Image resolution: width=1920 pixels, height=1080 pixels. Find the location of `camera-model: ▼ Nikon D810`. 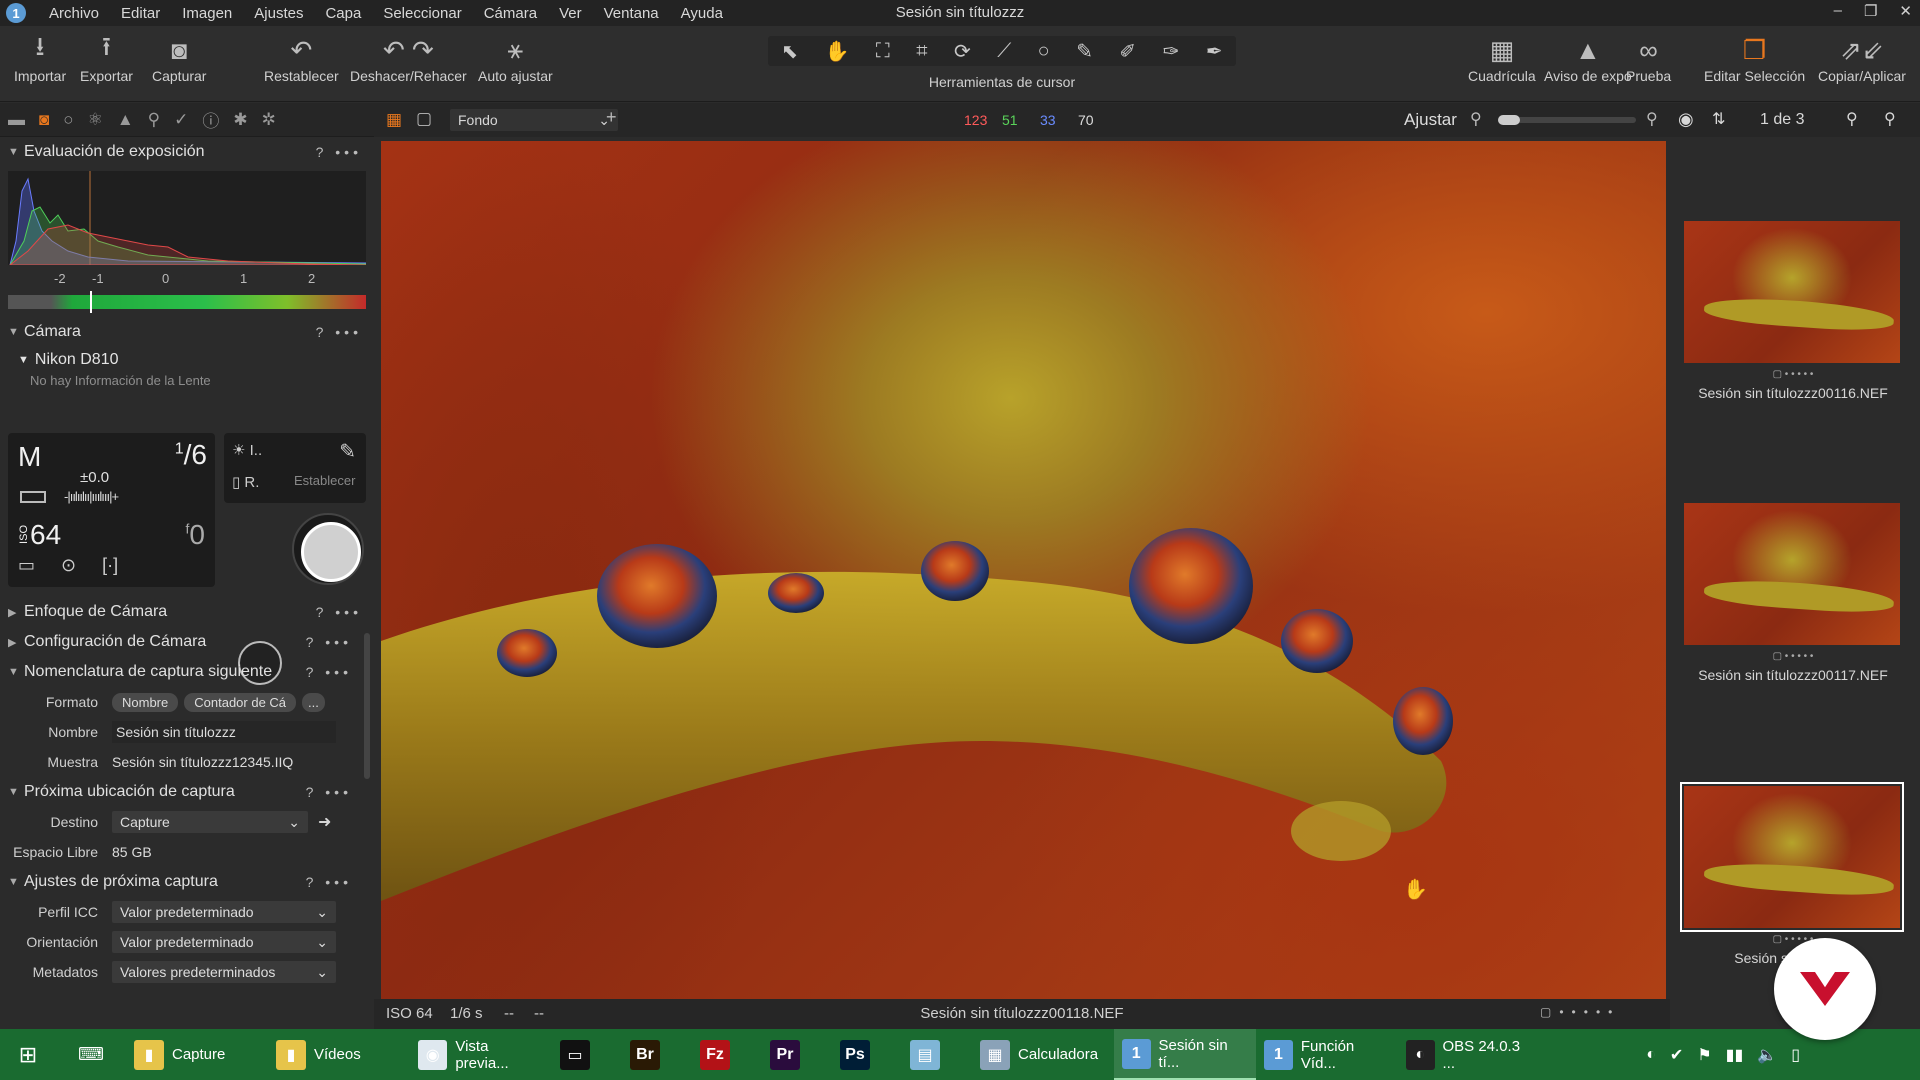

camera-model: ▼ Nikon D810 is located at coordinates (187, 360).